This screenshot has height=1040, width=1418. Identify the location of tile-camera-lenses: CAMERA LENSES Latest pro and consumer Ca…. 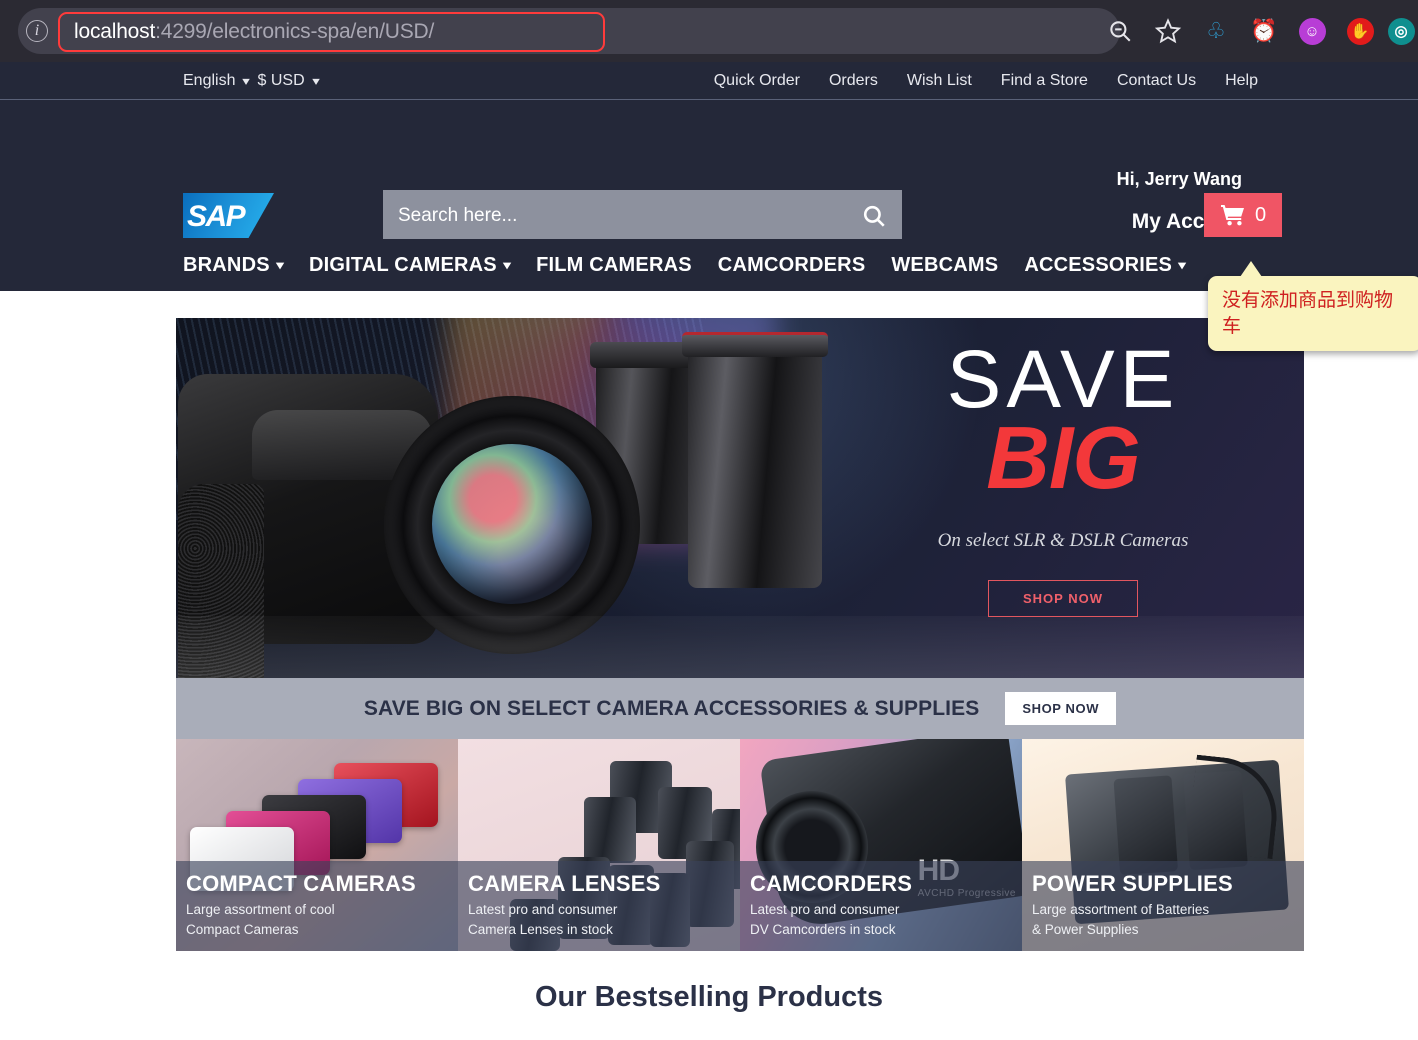
(599, 845).